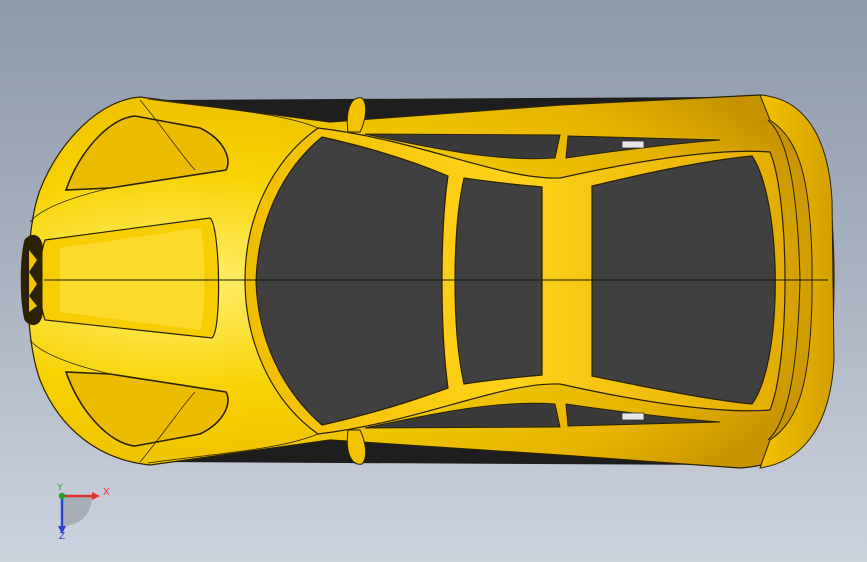 The width and height of the screenshot is (867, 562). Describe the element at coordinates (498, 281) in the screenshot. I see `roof-glass-front` at that location.